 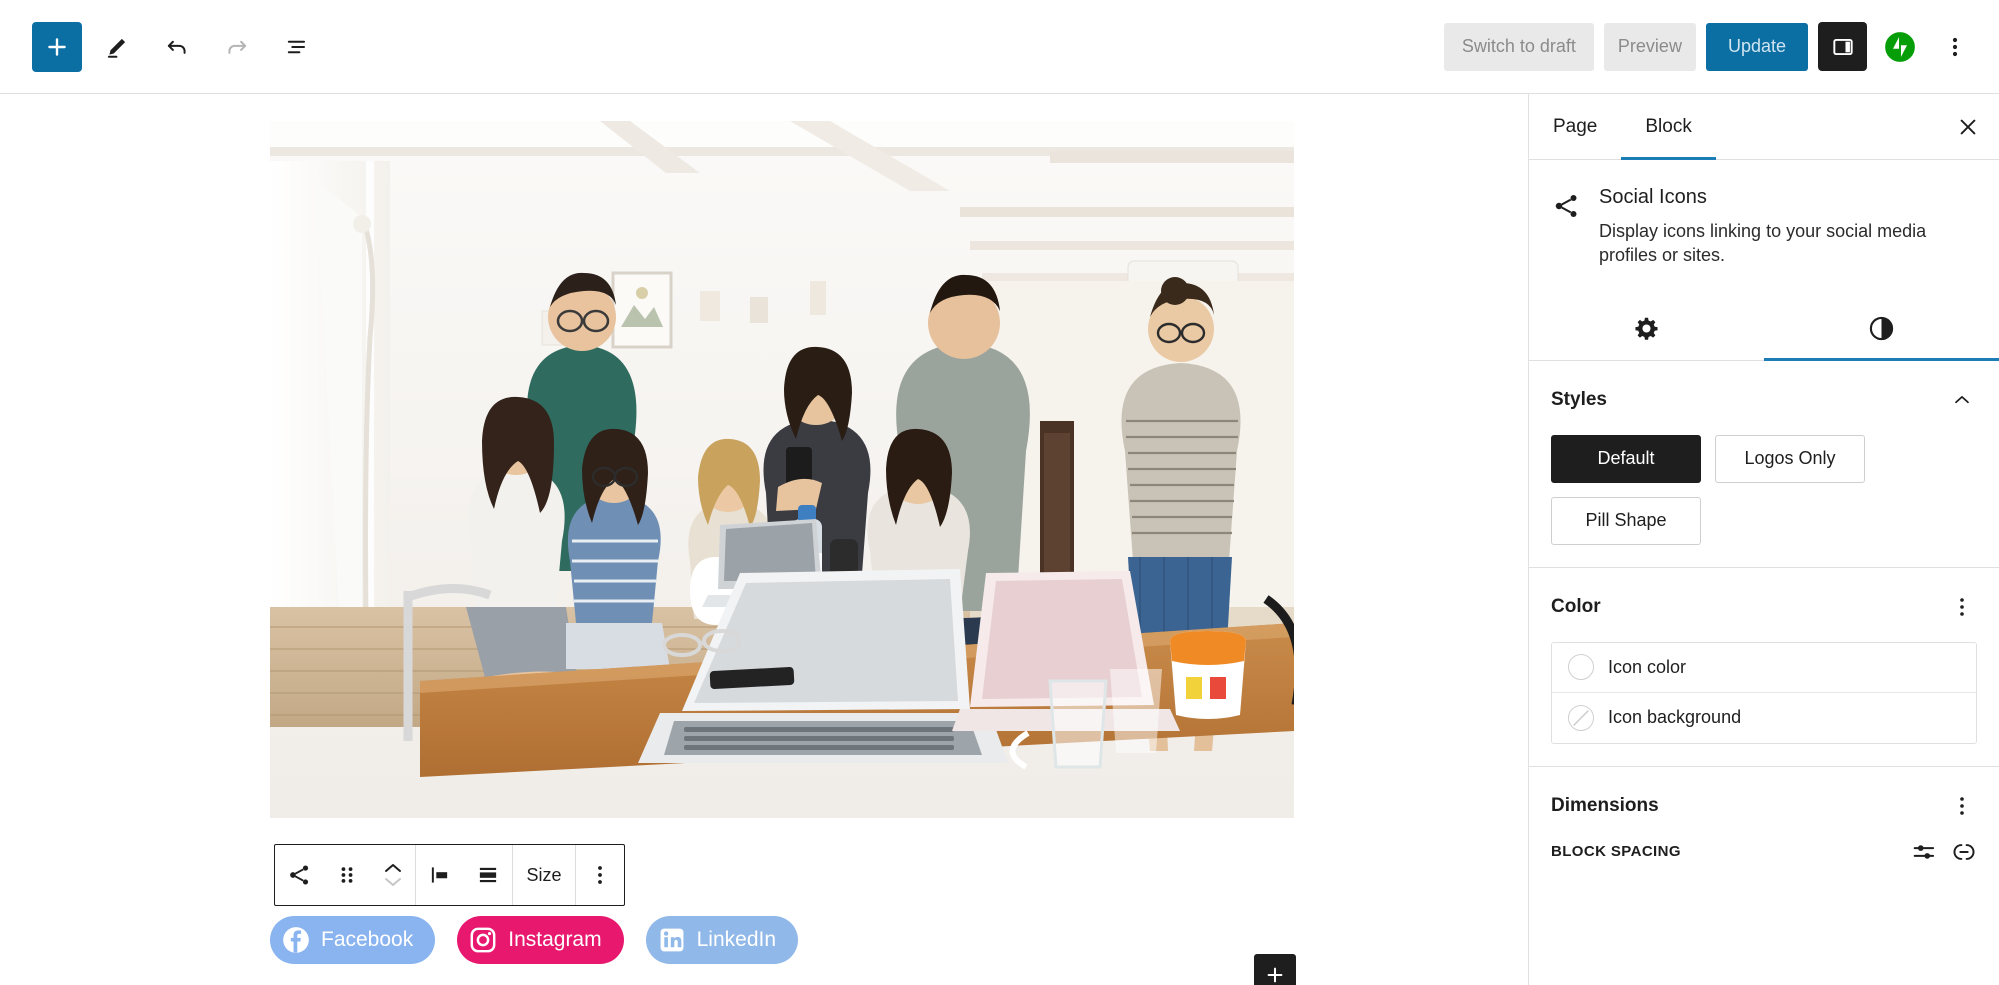 I want to click on undo-button, so click(x=177, y=47).